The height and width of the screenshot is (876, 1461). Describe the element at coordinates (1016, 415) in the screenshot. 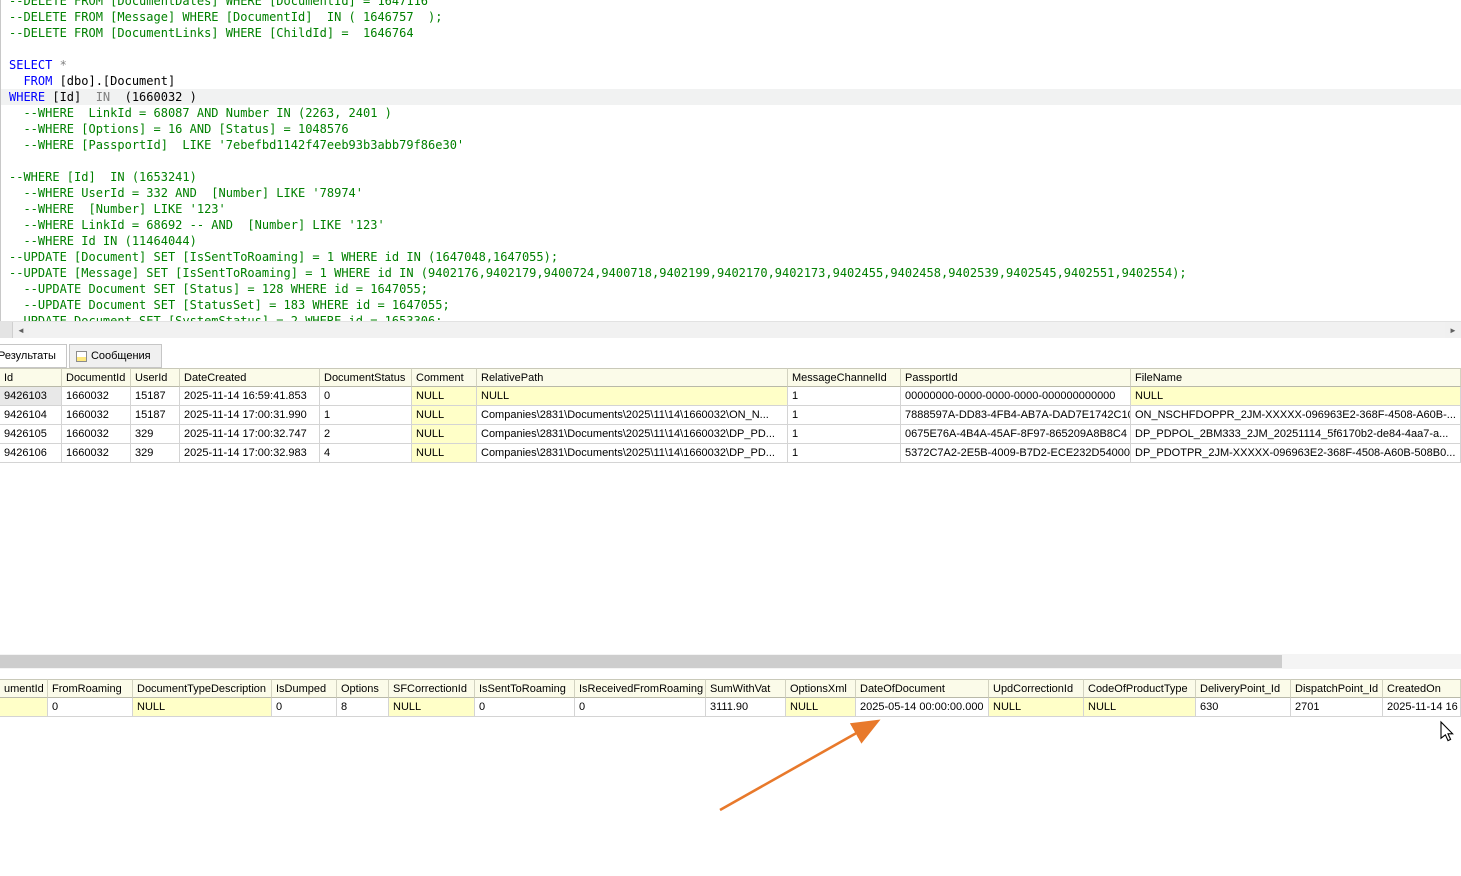

I see `table-cell: 7888597A-DD83-4FB4-AB7A-DAD7E1742C10` at that location.